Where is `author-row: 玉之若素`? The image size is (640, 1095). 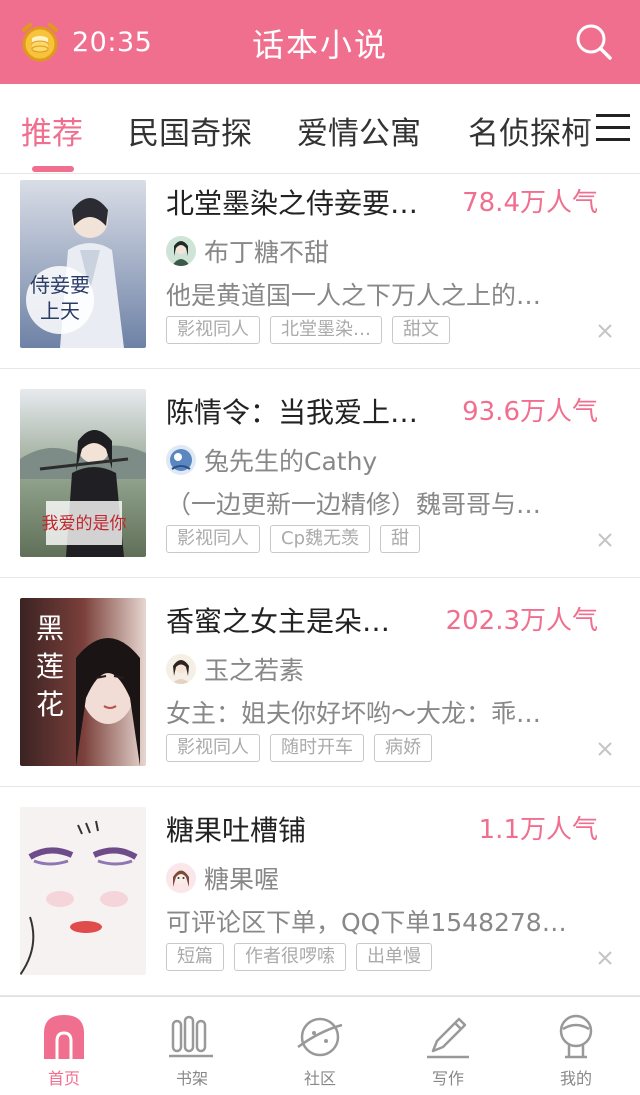
author-row: 玉之若素 is located at coordinates (235, 669).